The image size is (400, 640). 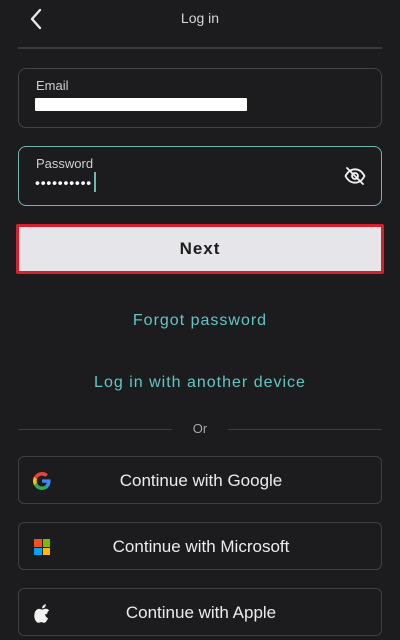 What do you see at coordinates (305, 429) in the screenshot?
I see `divider-line-right` at bounding box center [305, 429].